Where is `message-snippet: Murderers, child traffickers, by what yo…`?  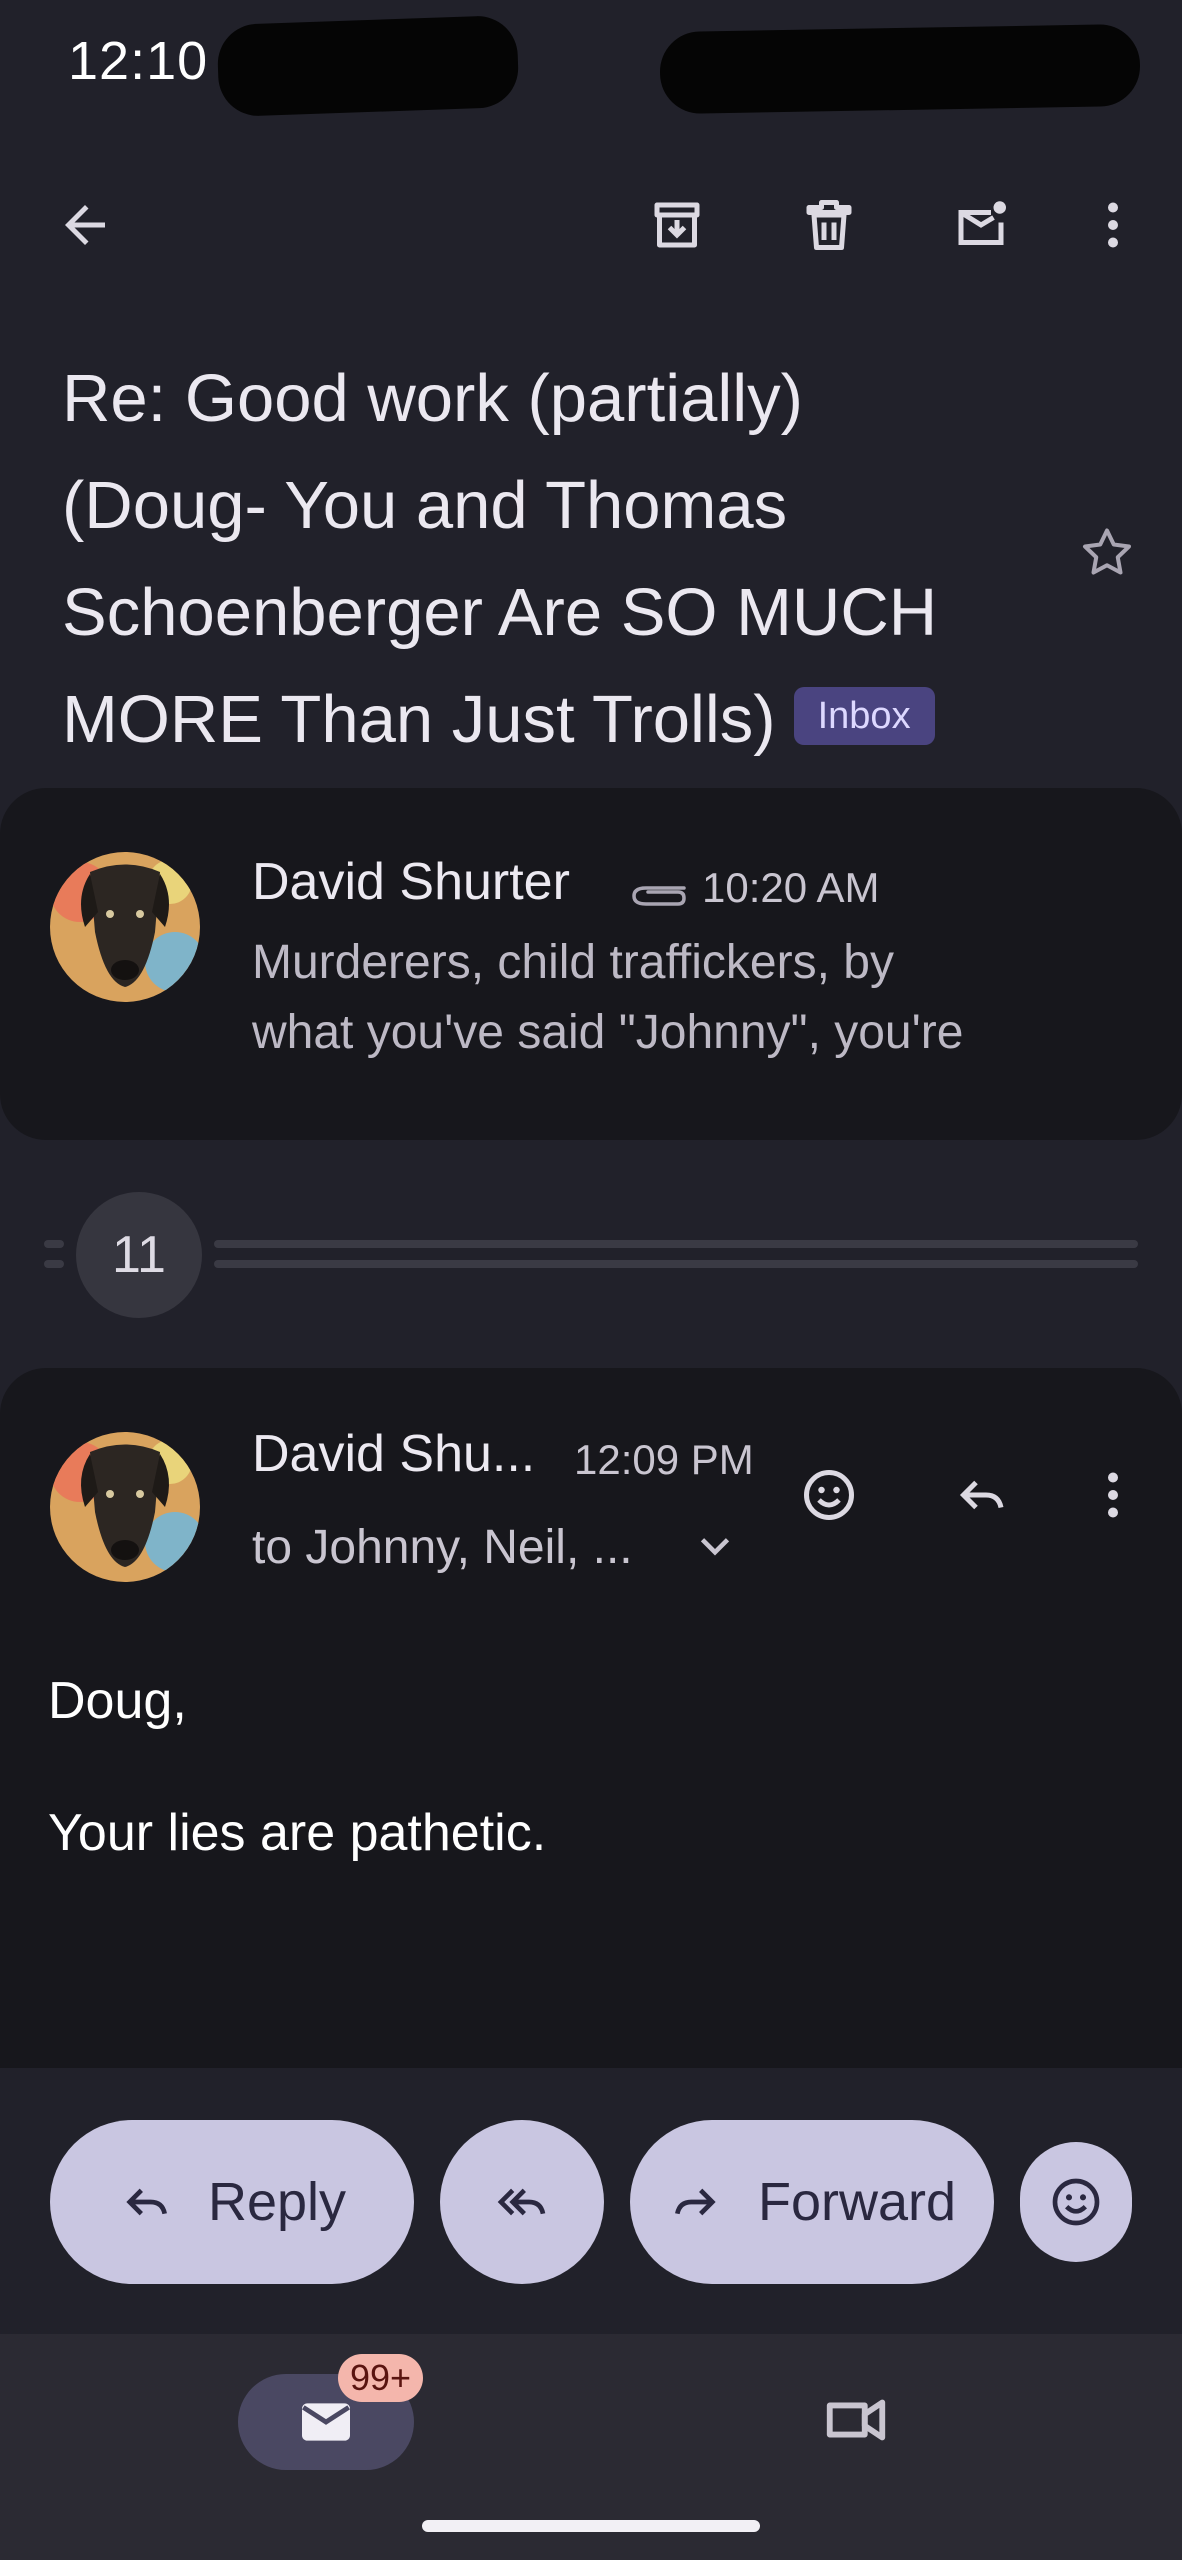
message-snippet: Murderers, child traffickers, by what yo… is located at coordinates (682, 998).